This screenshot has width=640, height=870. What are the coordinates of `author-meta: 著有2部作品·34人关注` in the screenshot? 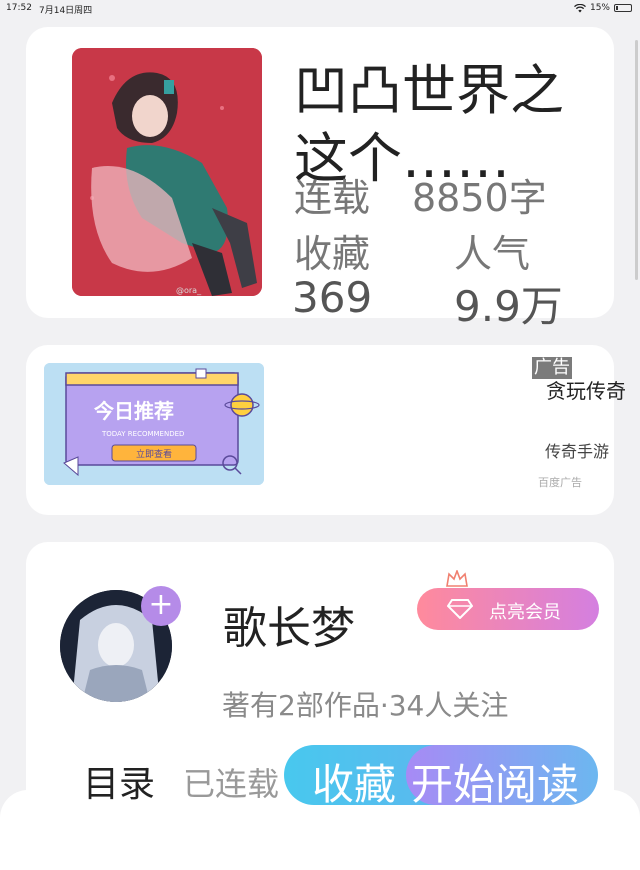 It's located at (365, 705).